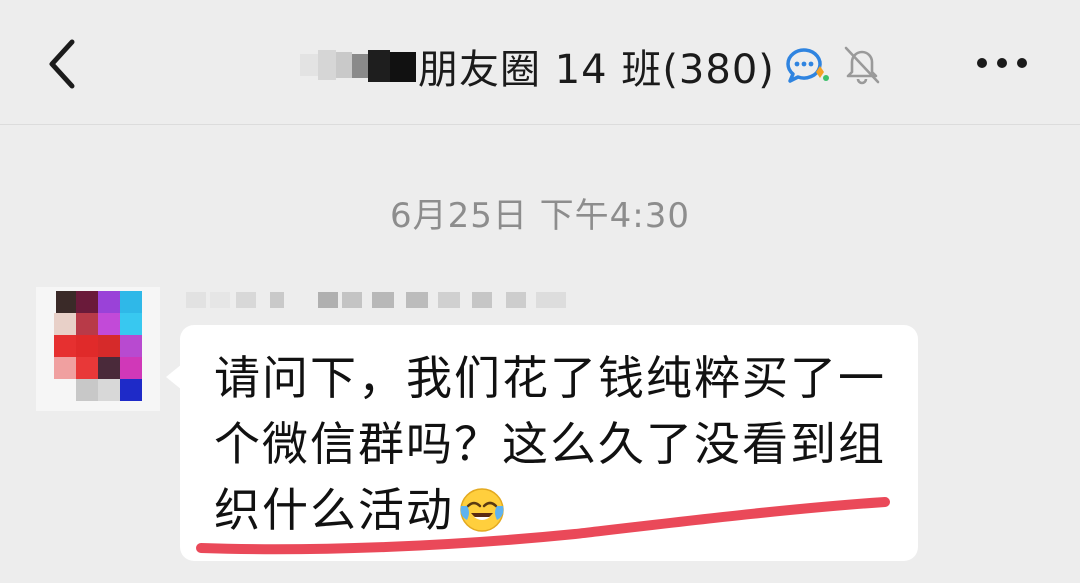  What do you see at coordinates (62, 64) in the screenshot?
I see `chevron-left-icon` at bounding box center [62, 64].